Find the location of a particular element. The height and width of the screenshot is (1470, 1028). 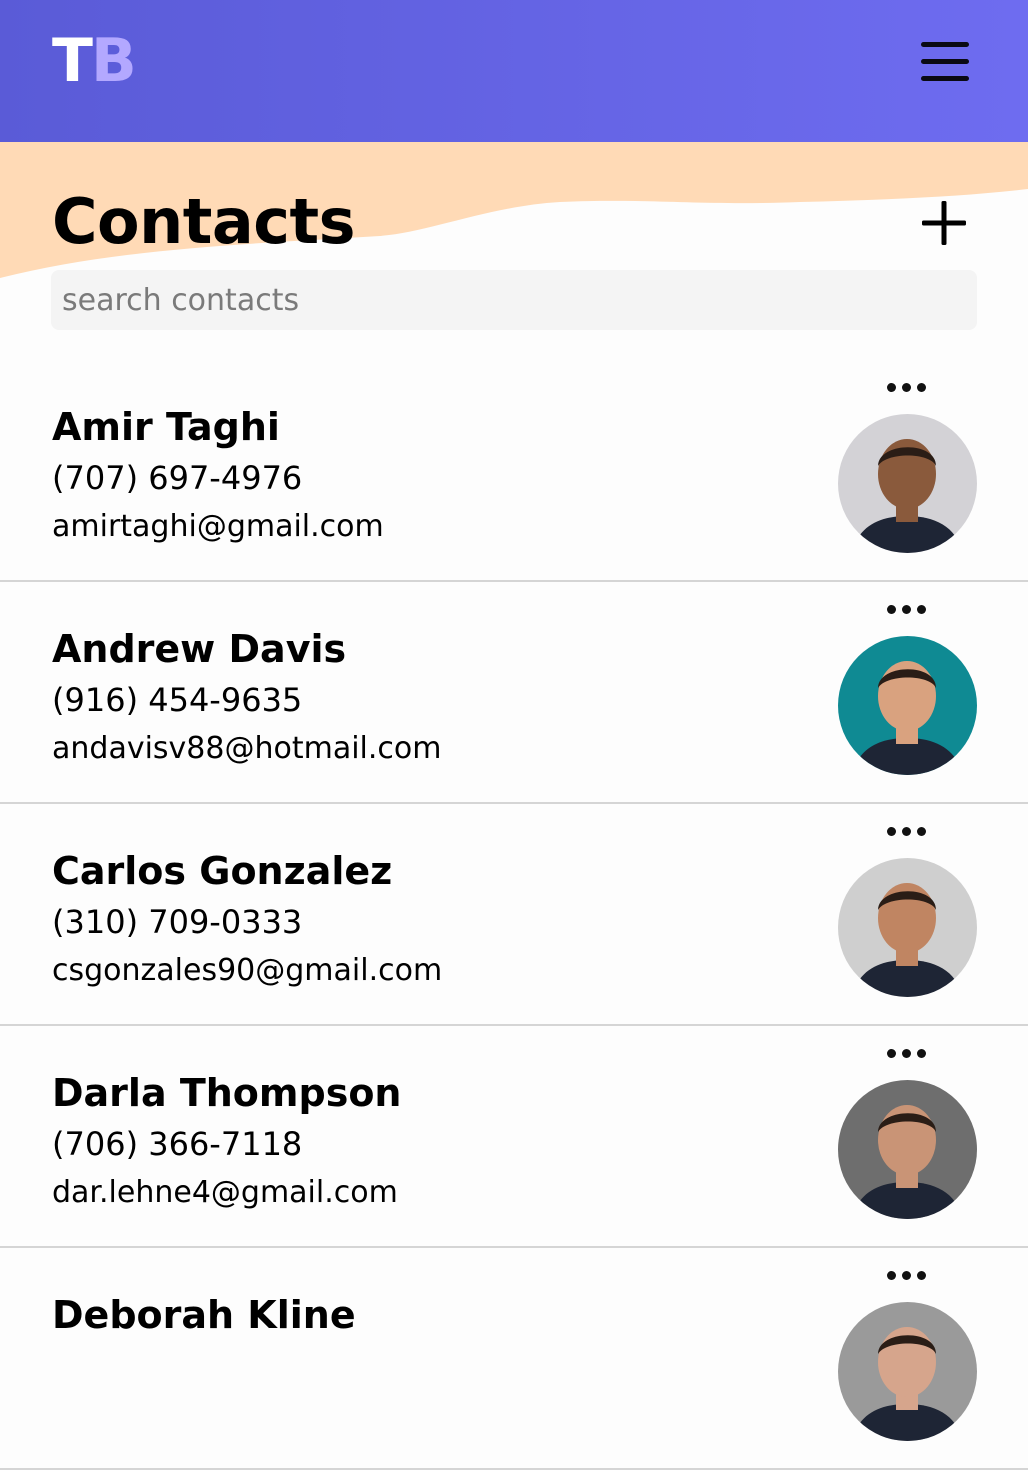

contact-name: Deborah Kline is located at coordinates (204, 1315).